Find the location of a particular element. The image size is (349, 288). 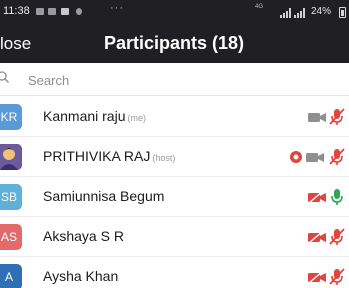

participant-name: Samiunnisa Begum is located at coordinates (104, 196).